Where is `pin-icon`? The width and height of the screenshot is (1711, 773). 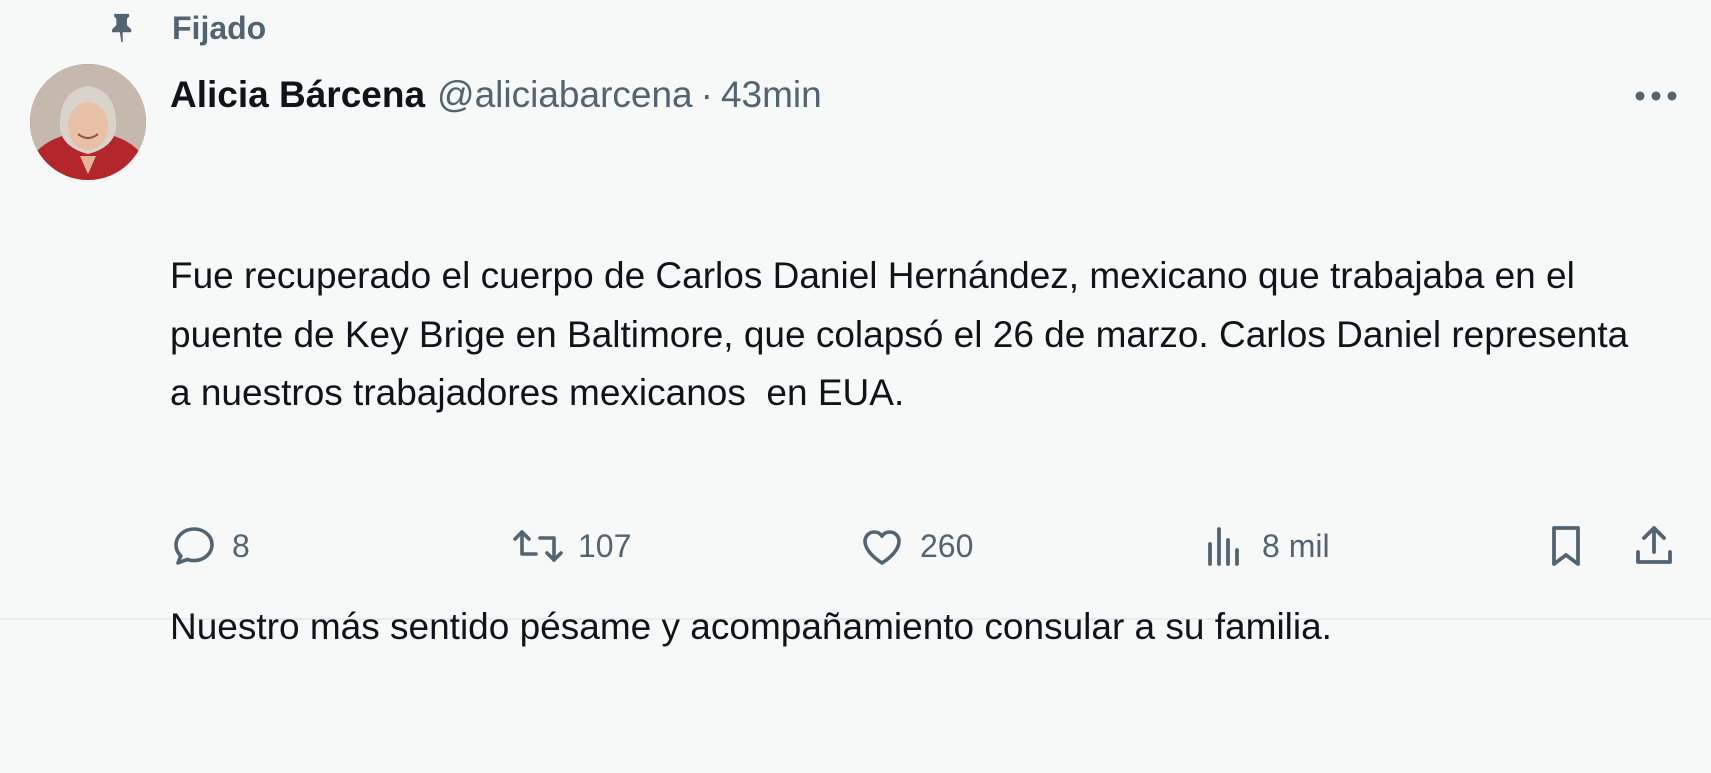
pin-icon is located at coordinates (122, 28).